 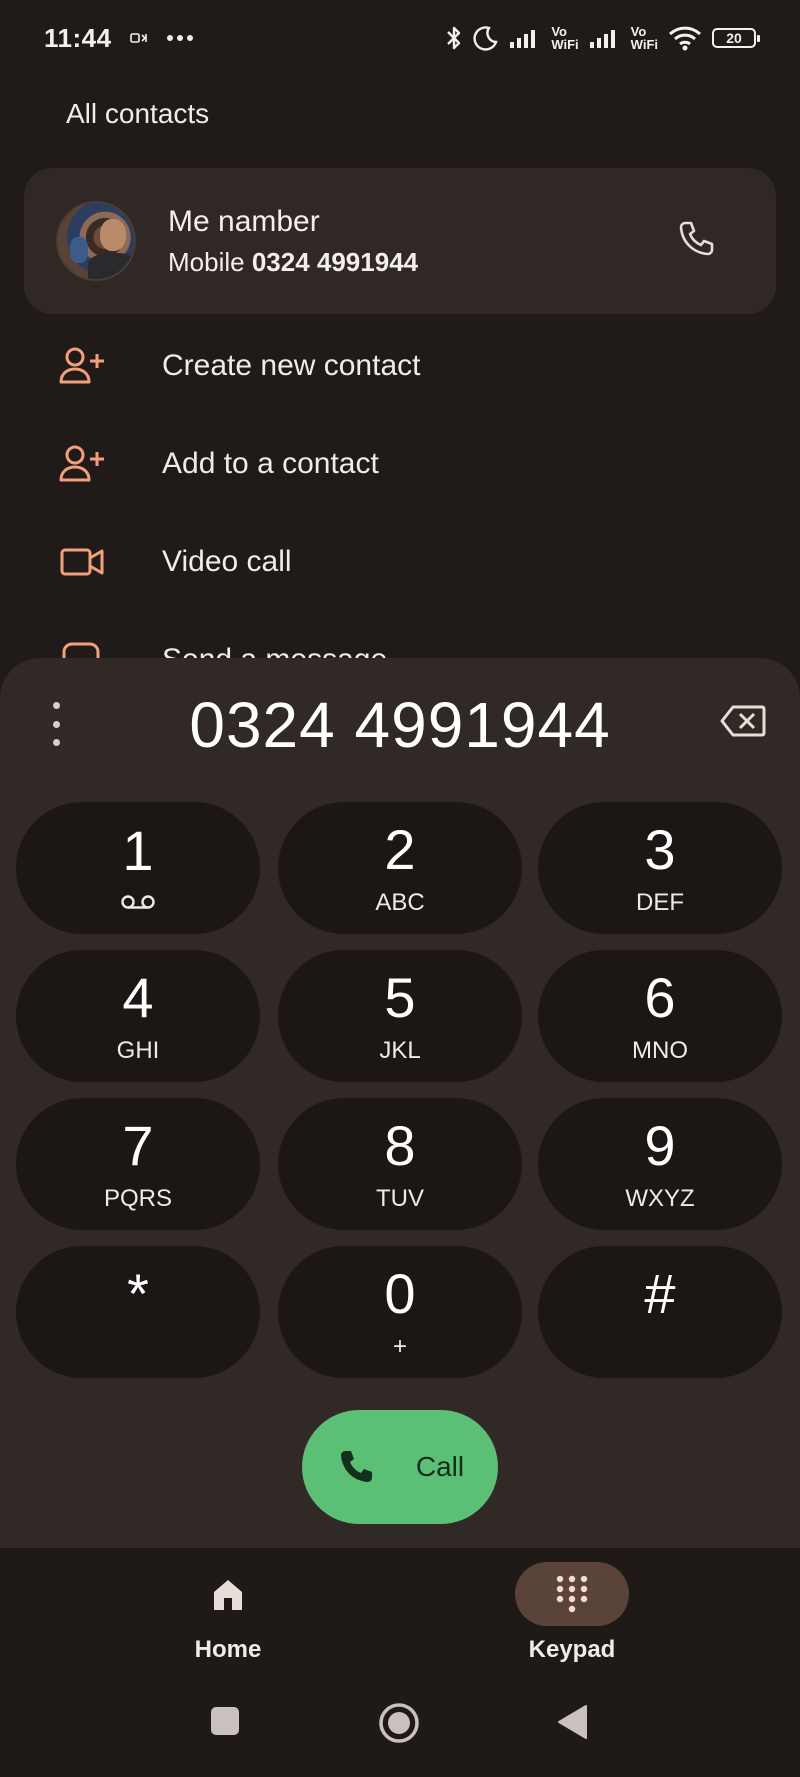 I want to click on contact-number: 0324 4991944, so click(x=335, y=261).